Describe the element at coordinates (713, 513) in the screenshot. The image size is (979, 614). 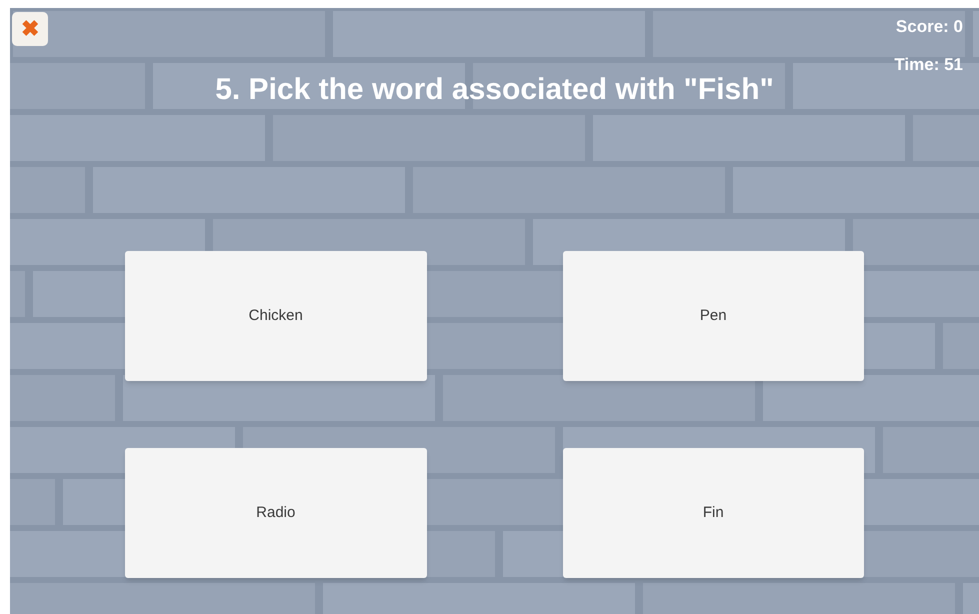
I see `answer-button: Fin` at that location.